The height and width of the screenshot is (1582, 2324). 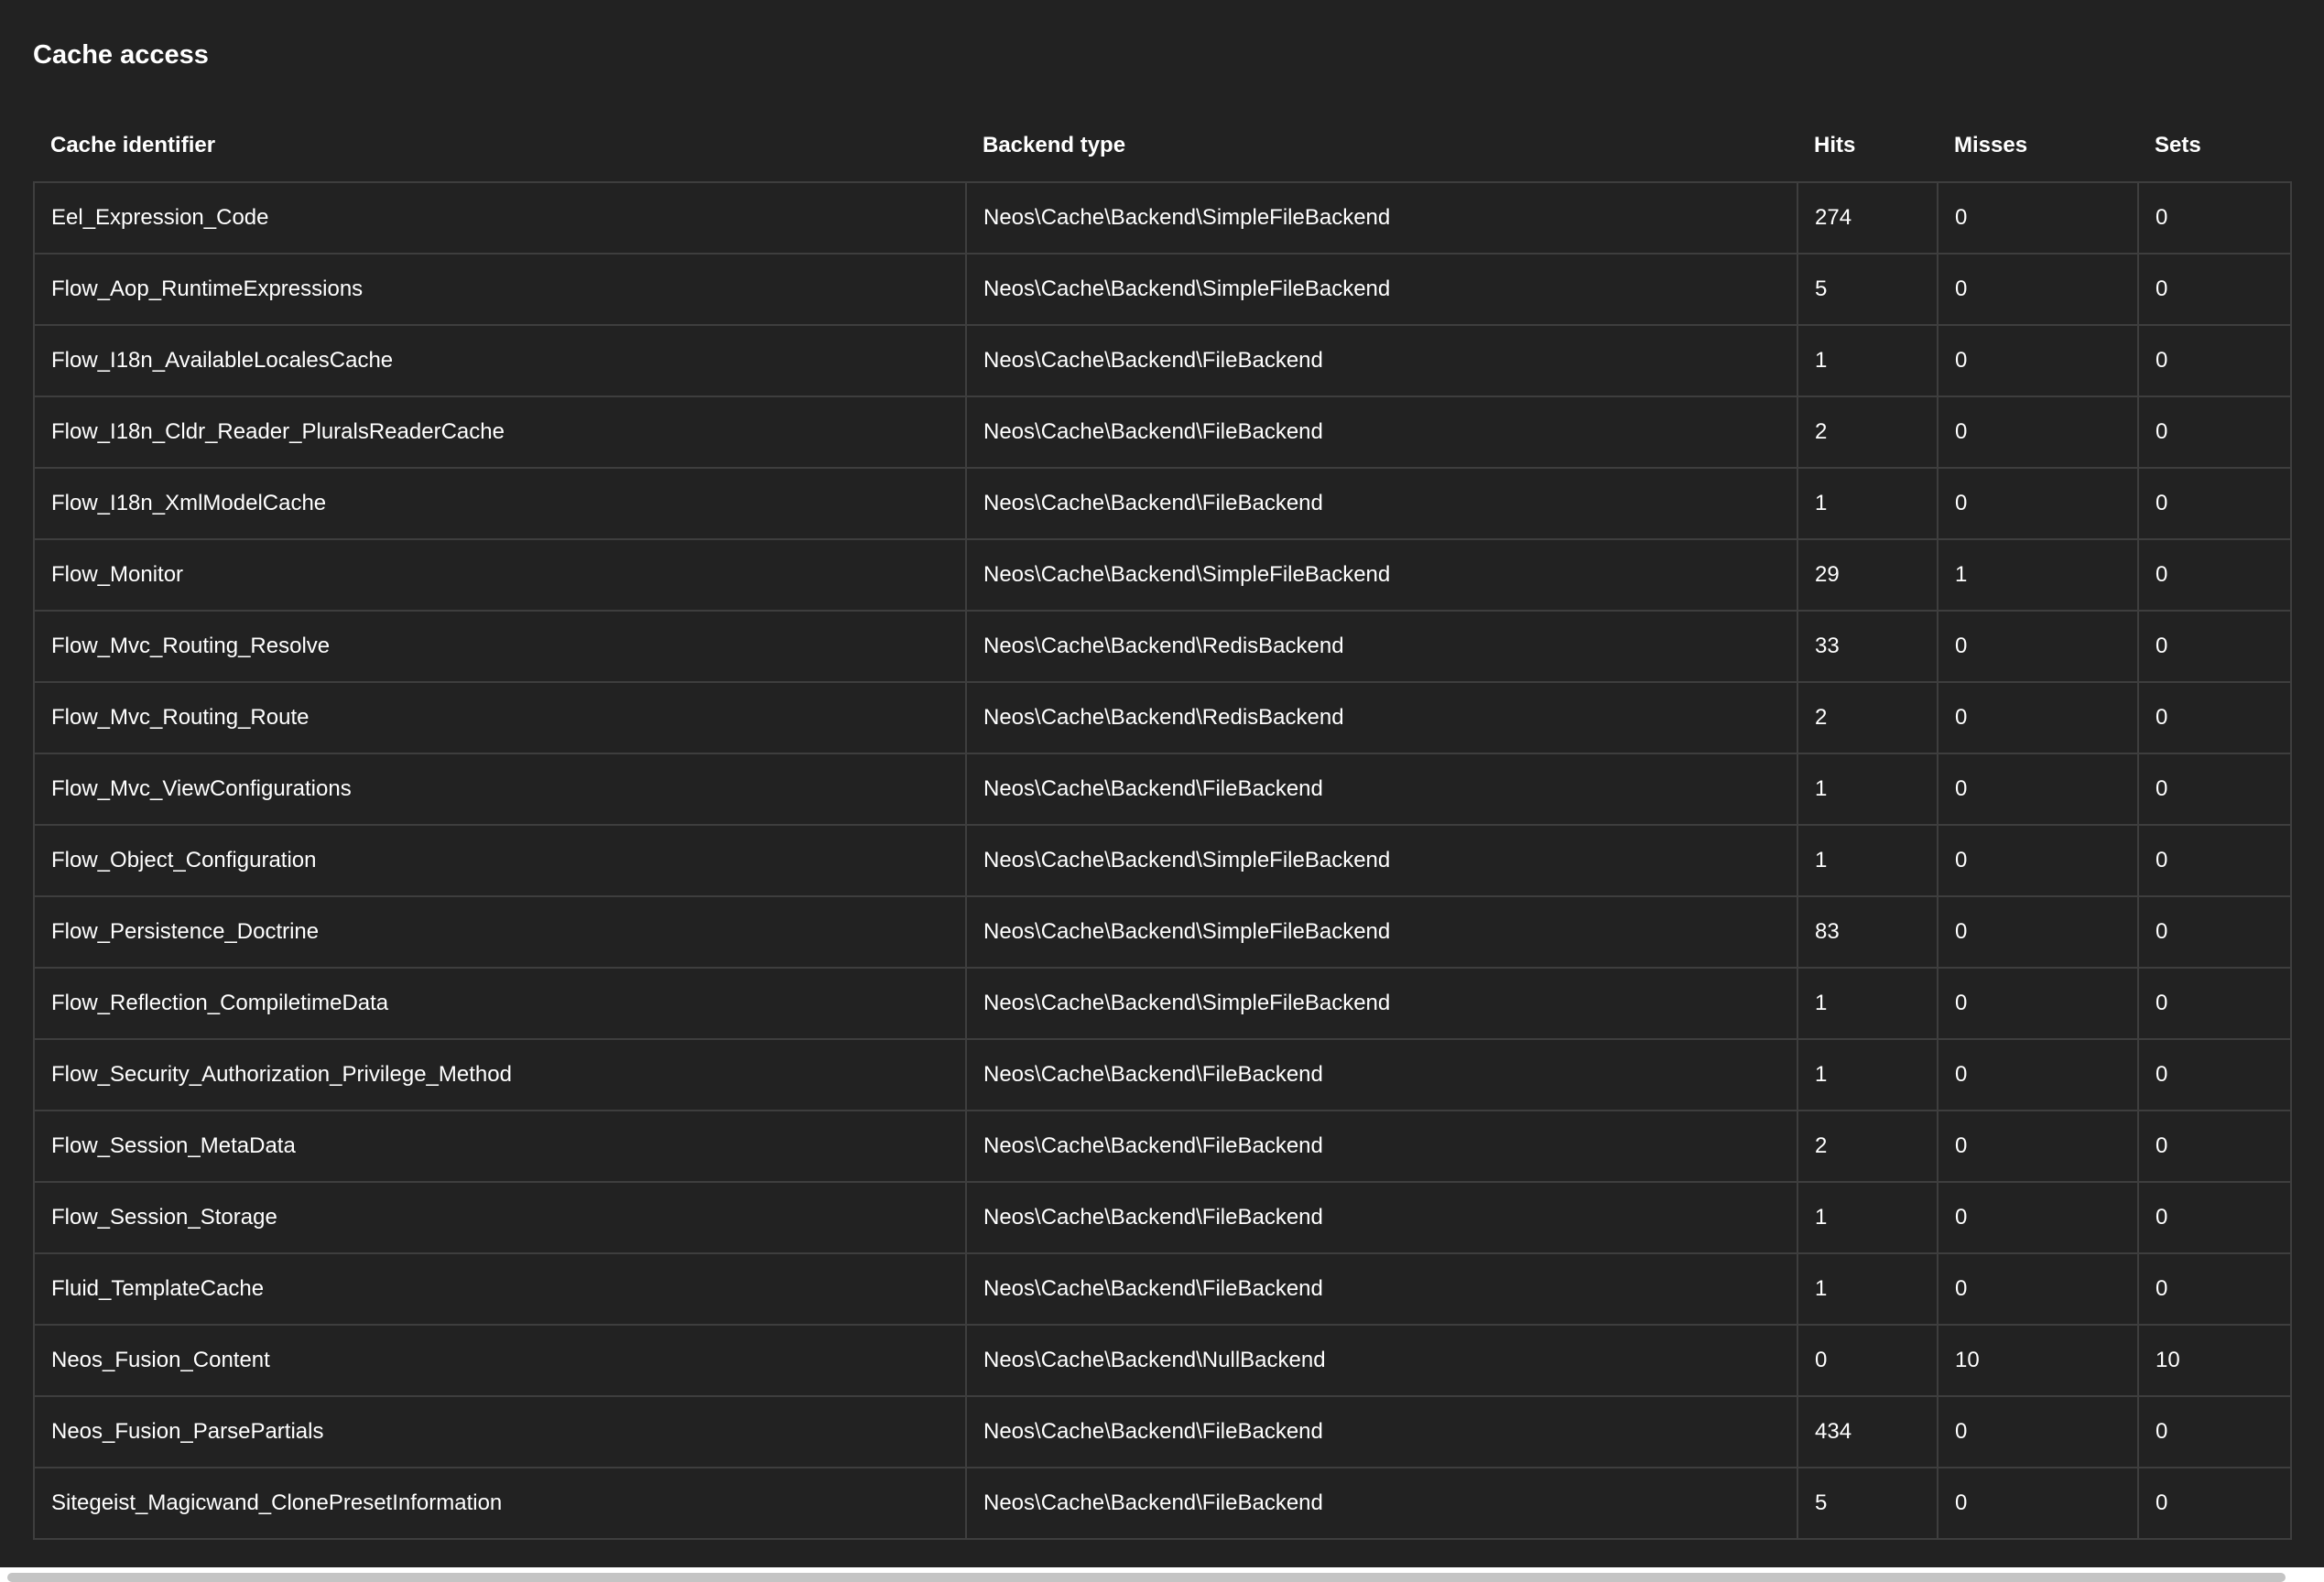 What do you see at coordinates (133, 145) in the screenshot?
I see `column-header-cache-identifier: Cache identifier` at bounding box center [133, 145].